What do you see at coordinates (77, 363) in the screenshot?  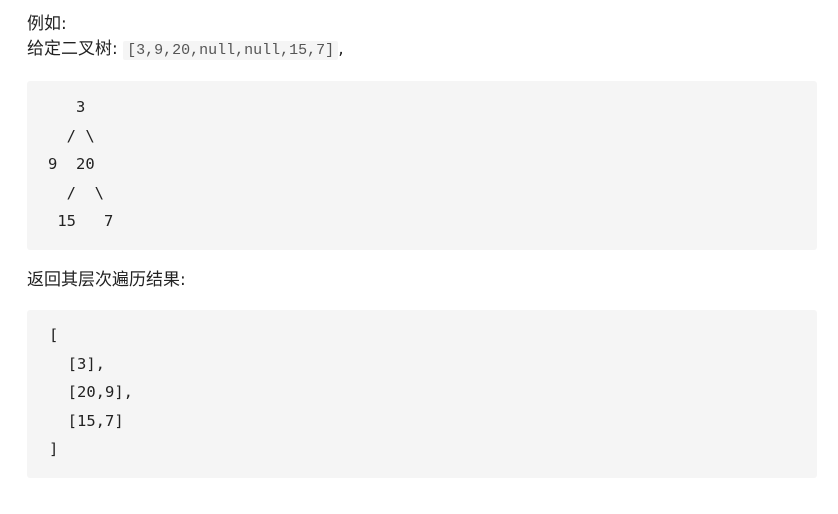 I see `result-line: [3],` at bounding box center [77, 363].